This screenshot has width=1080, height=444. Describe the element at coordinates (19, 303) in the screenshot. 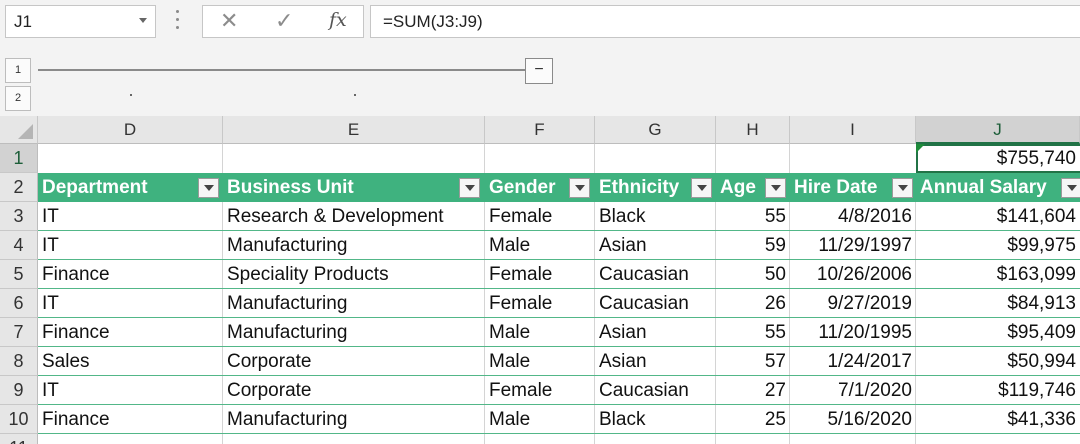

I see `row-header-6: 6` at that location.